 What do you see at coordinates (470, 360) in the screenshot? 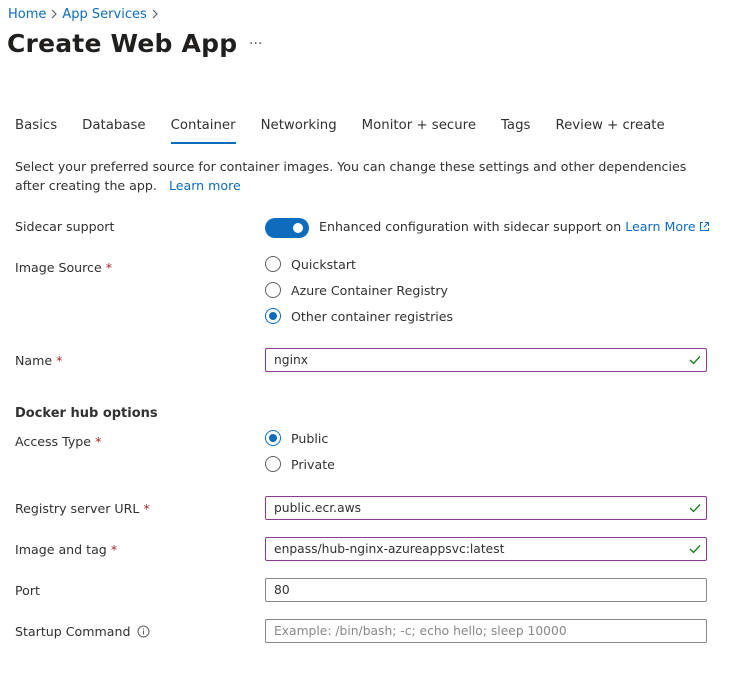
I see `name-input` at bounding box center [470, 360].